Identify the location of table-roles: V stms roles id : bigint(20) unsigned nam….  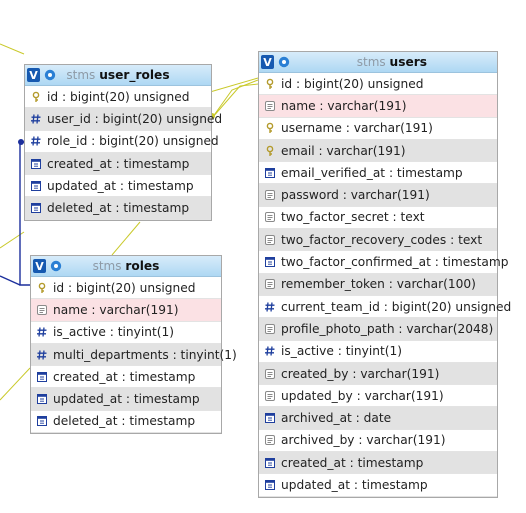
(133, 345).